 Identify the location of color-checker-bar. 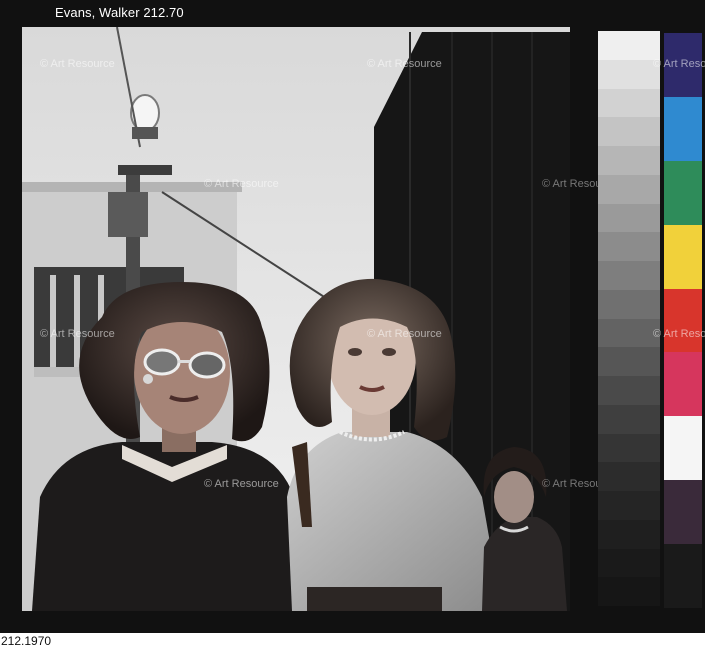
(684, 321).